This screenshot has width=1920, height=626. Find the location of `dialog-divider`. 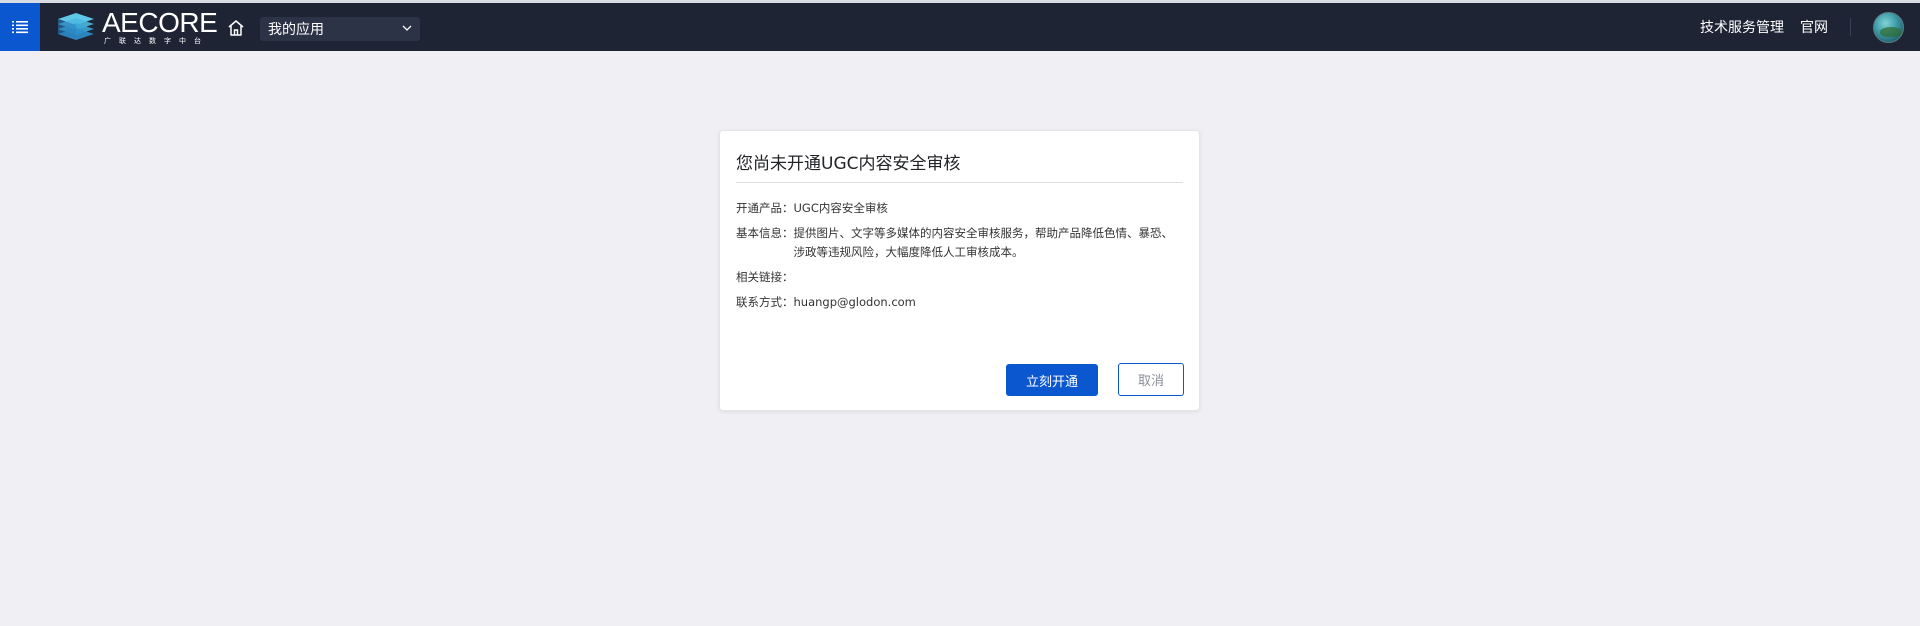

dialog-divider is located at coordinates (959, 182).